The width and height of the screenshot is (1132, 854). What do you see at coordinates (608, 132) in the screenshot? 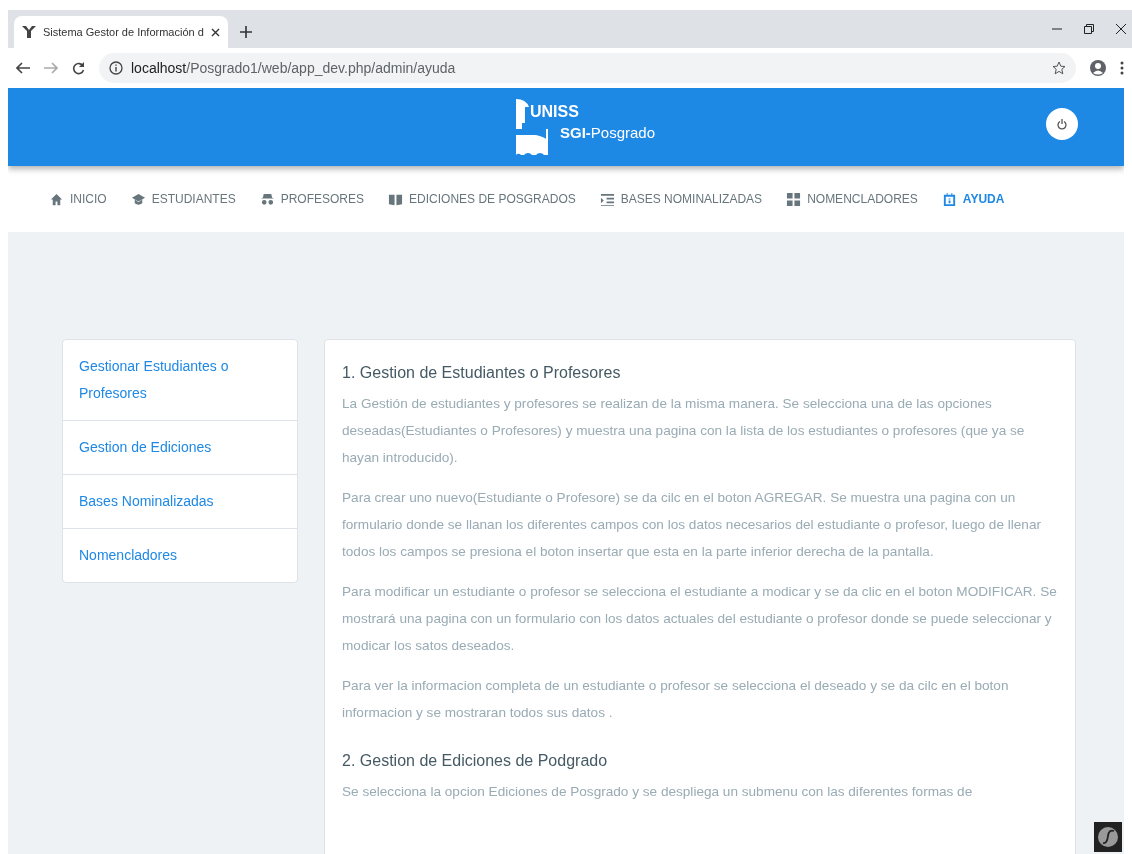
I see `app-title: SGI-Posgrado` at bounding box center [608, 132].